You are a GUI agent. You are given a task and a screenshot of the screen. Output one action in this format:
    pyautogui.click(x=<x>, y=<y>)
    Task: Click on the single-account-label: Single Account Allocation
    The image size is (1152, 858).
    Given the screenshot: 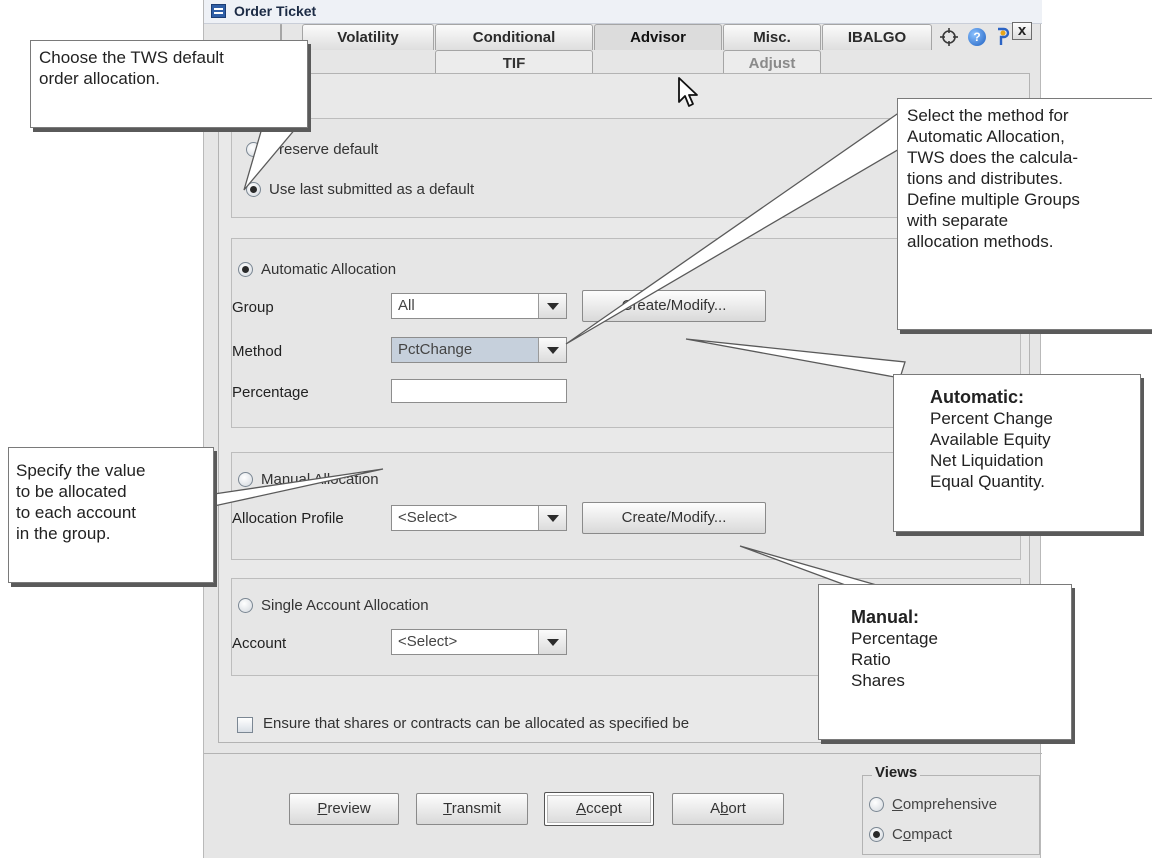 What is the action you would take?
    pyautogui.click(x=345, y=605)
    